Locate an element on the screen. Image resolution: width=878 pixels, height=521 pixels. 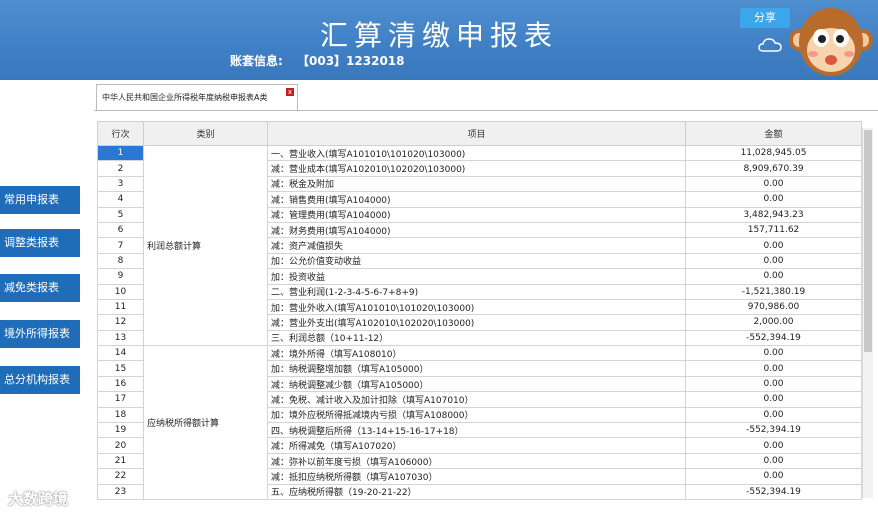
amount-cell: -1,521,380.19 is located at coordinates (773, 291).